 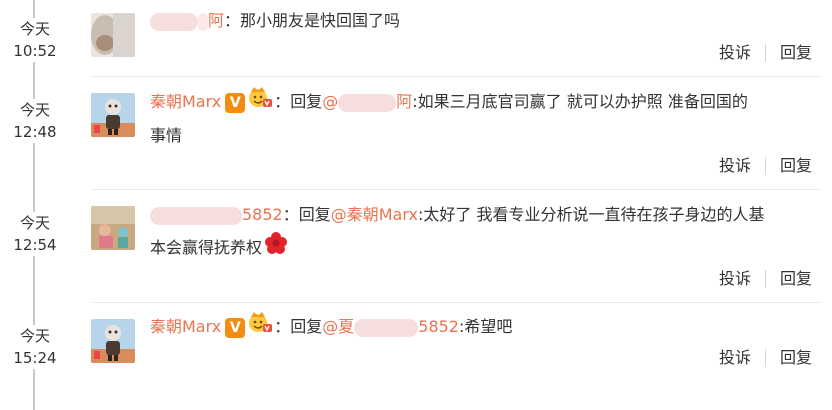 I want to click on username-tail: 阿, so click(x=216, y=20).